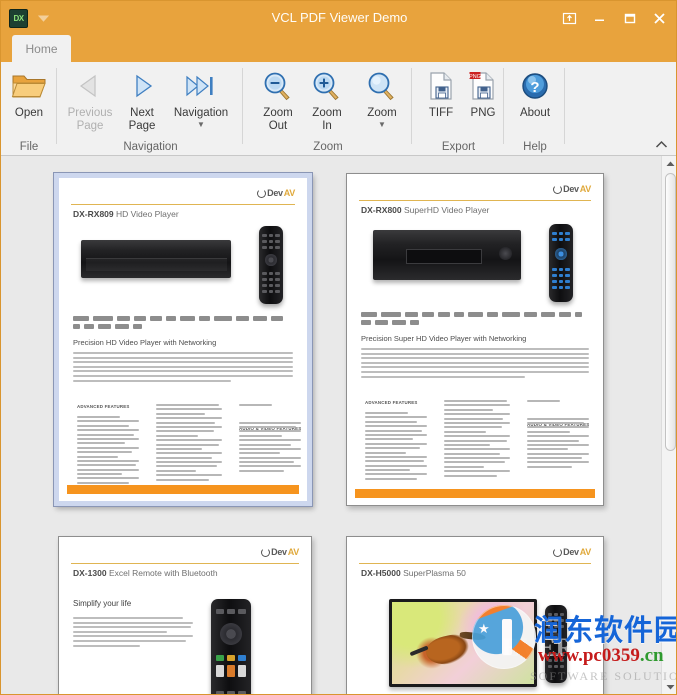  Describe the element at coordinates (659, 18) in the screenshot. I see `close-button` at that location.